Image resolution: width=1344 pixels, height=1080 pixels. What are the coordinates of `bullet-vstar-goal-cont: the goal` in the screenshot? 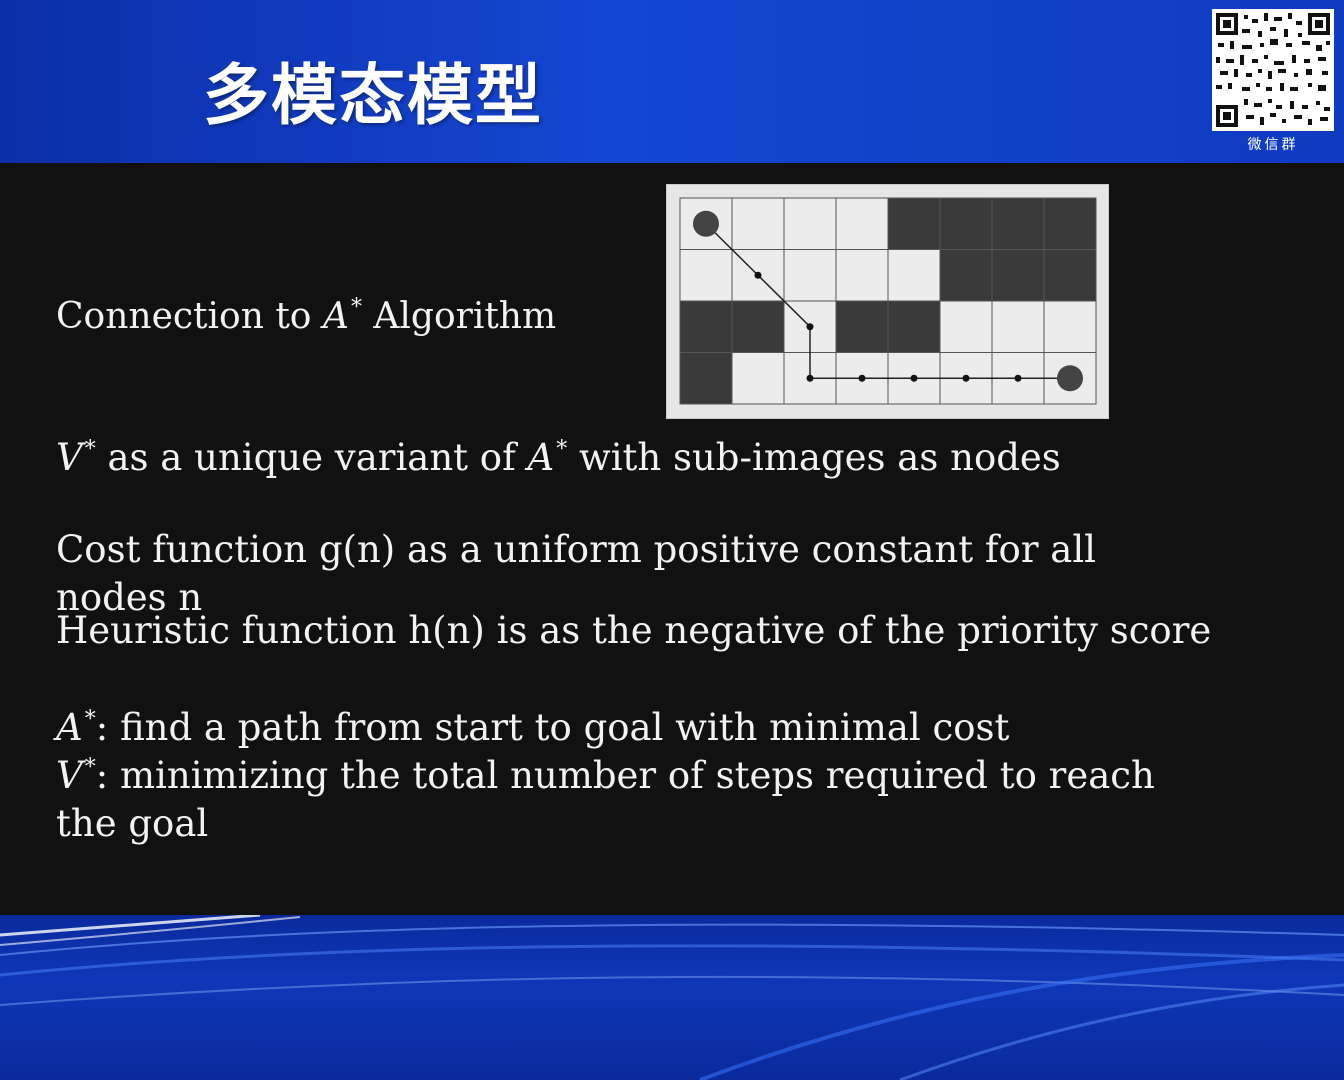 It's located at (132, 823).